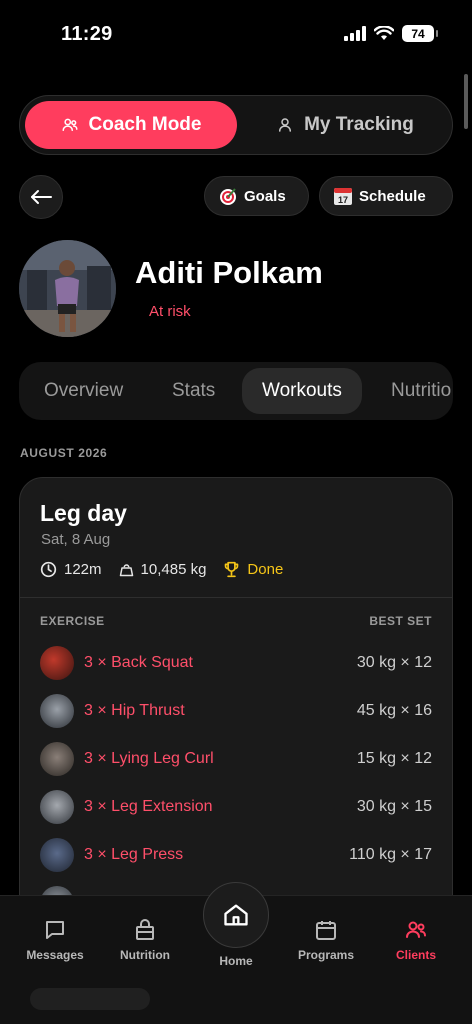 The image size is (472, 1024). What do you see at coordinates (76, 539) in the screenshot?
I see `workout-date: Sat, 8 Aug` at bounding box center [76, 539].